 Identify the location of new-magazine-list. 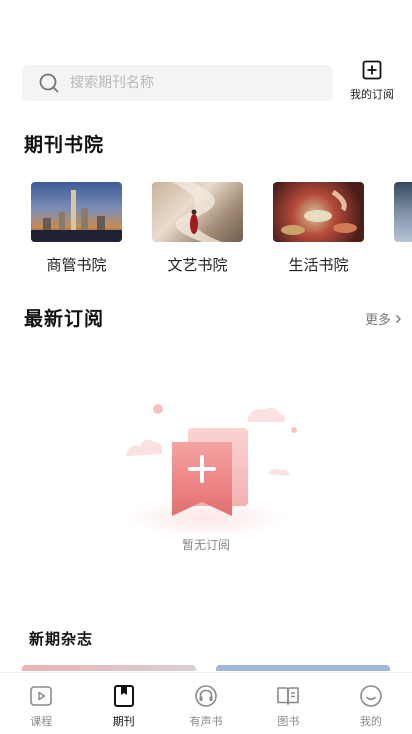
(206, 668).